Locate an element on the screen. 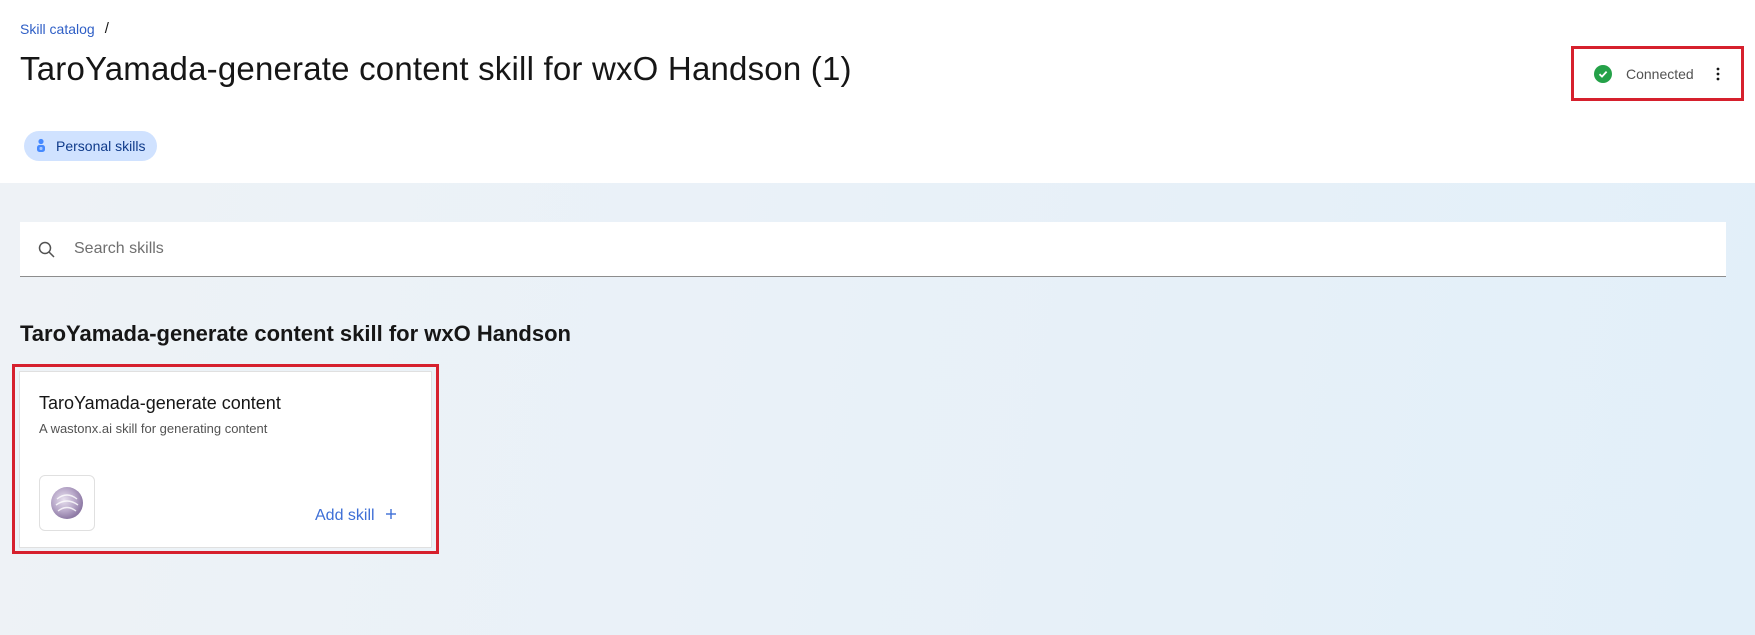  search-icon is located at coordinates (47, 249).